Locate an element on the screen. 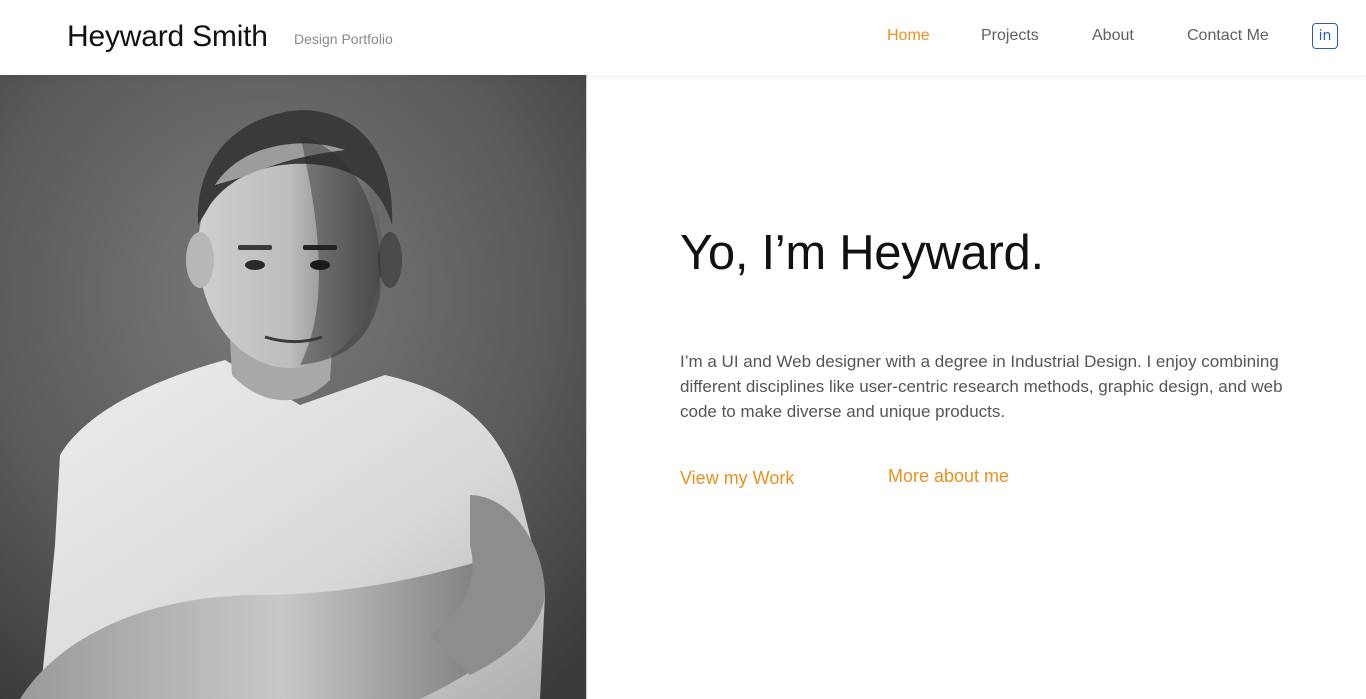 The height and width of the screenshot is (699, 1366). view-my-work-link: View my Work is located at coordinates (737, 478).